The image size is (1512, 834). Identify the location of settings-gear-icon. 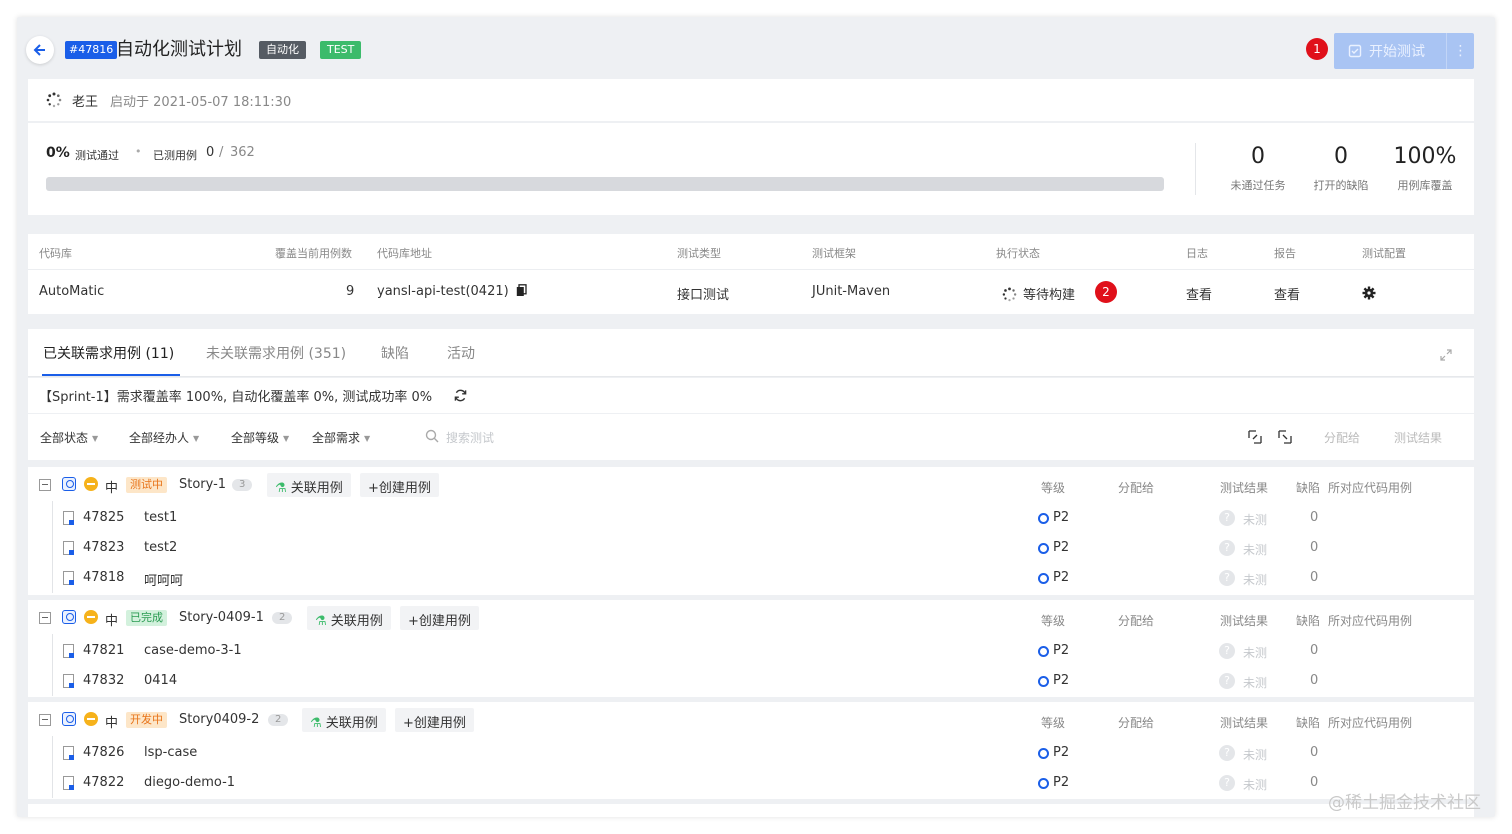
(1369, 295).